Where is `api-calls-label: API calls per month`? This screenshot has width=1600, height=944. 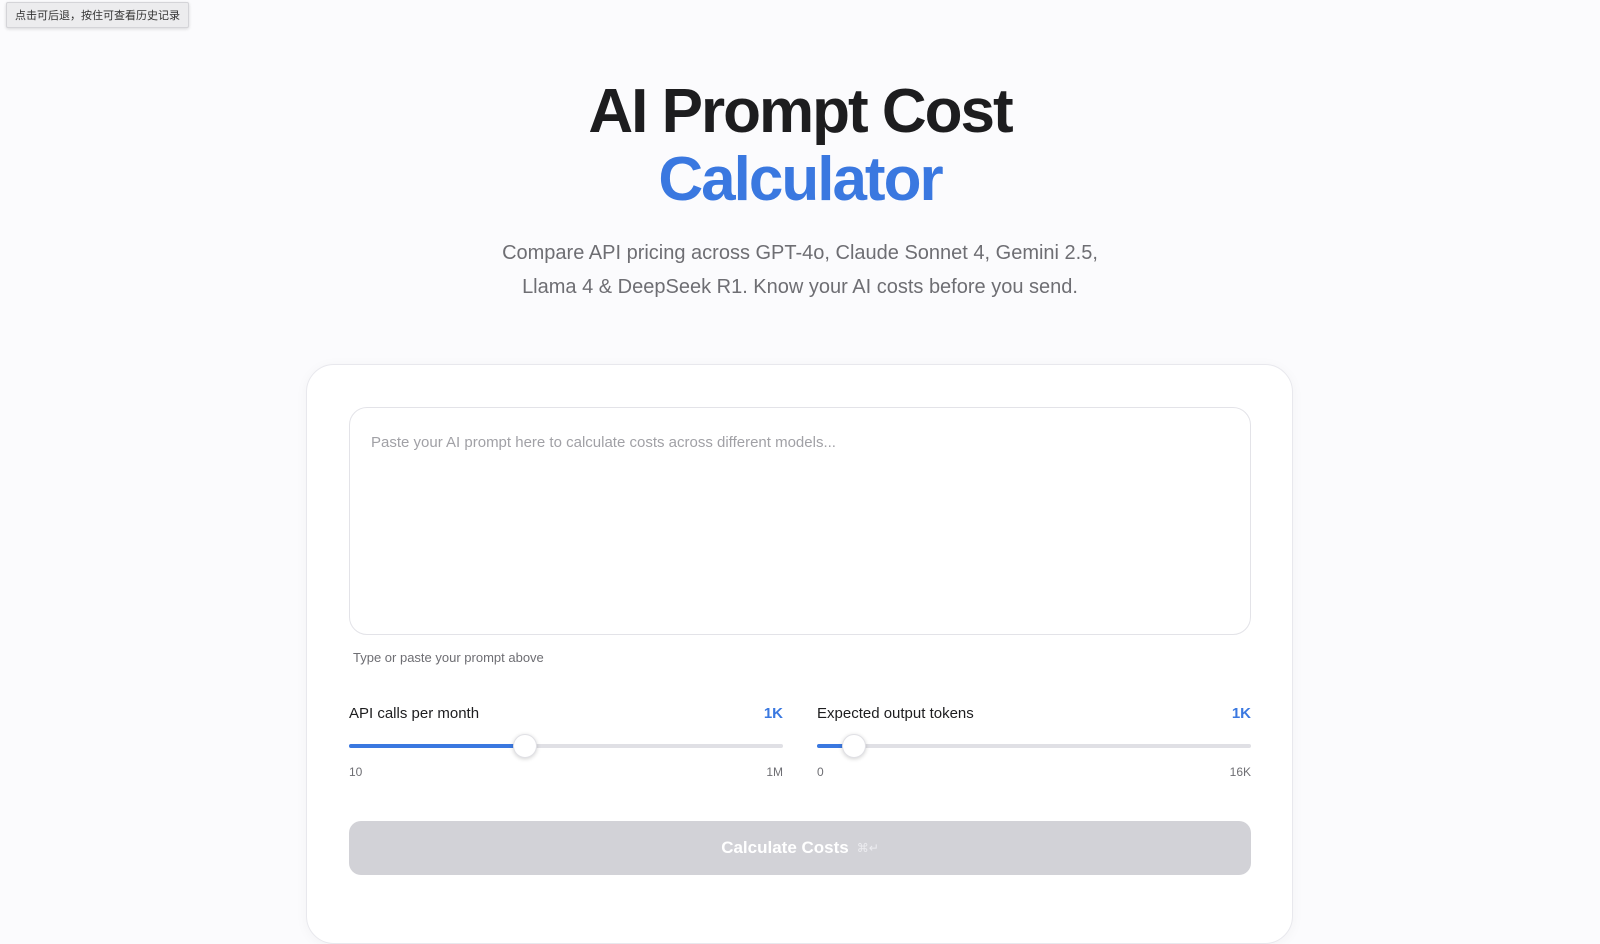 api-calls-label: API calls per month is located at coordinates (414, 713).